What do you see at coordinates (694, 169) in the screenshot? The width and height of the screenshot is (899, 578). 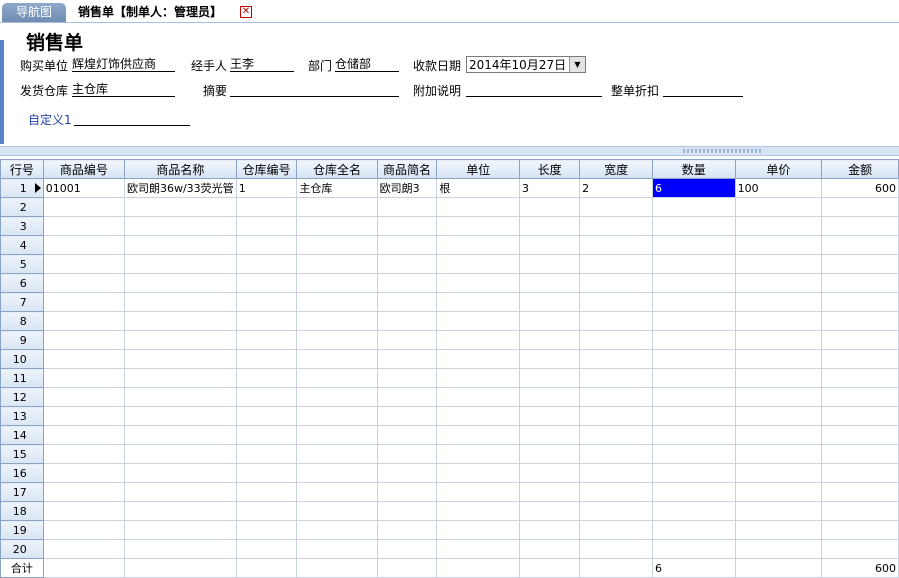 I see `col-header-quantity: 数量` at bounding box center [694, 169].